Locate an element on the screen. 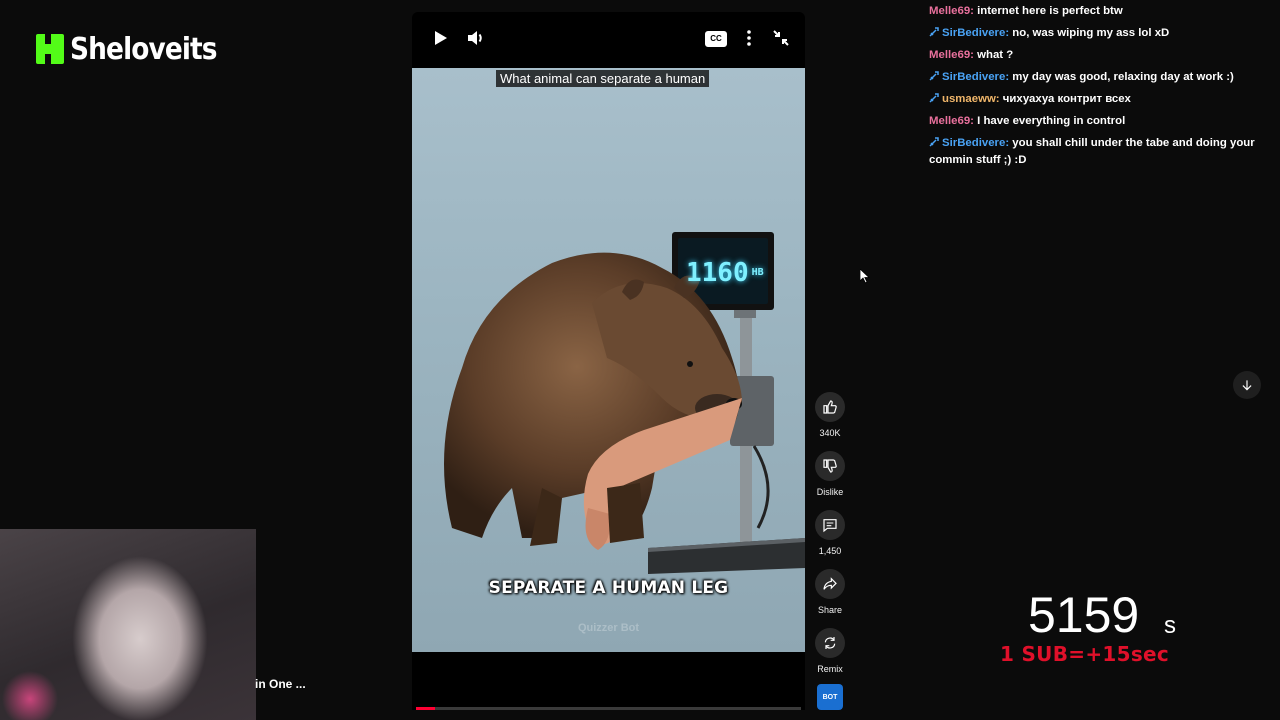 The height and width of the screenshot is (720, 1280). arrow-down-icon is located at coordinates (1247, 385).